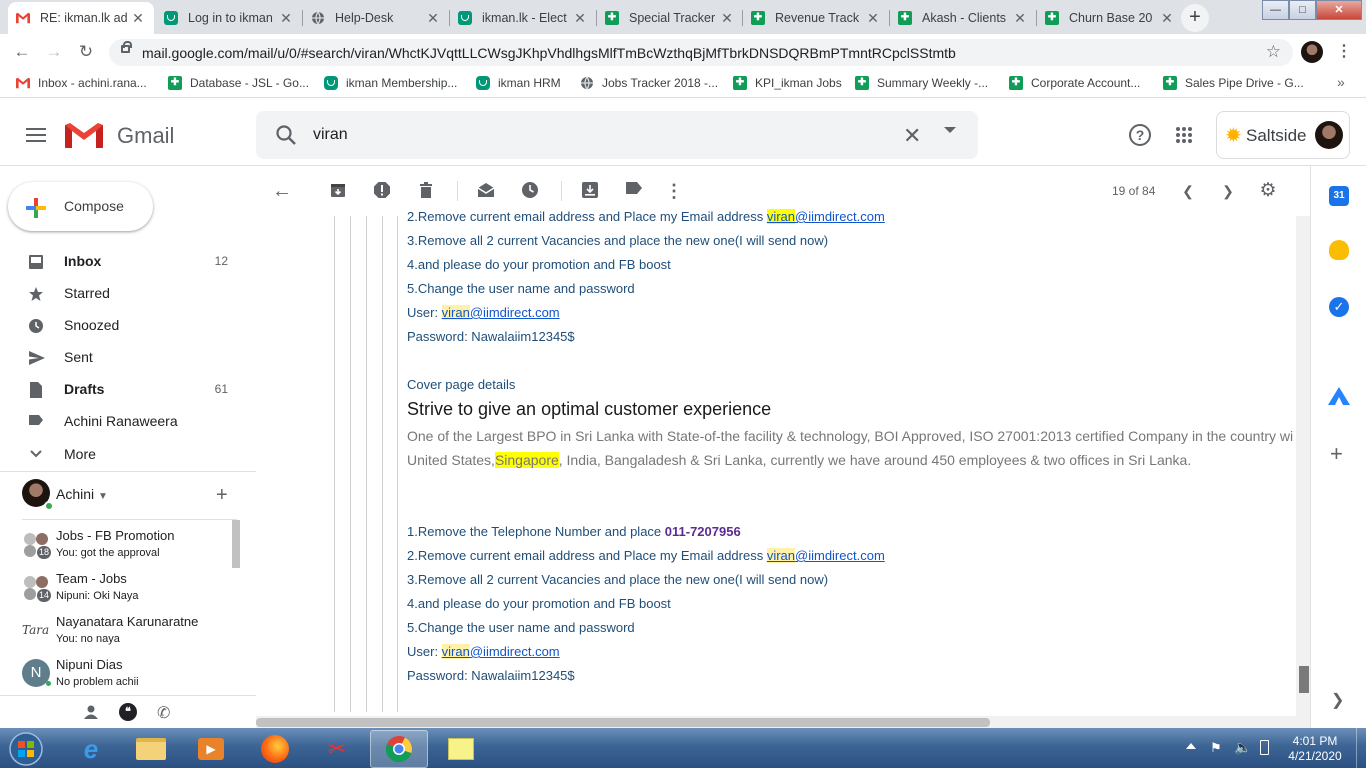 This screenshot has height=771, width=1366. I want to click on search-options-icon, so click(950, 130).